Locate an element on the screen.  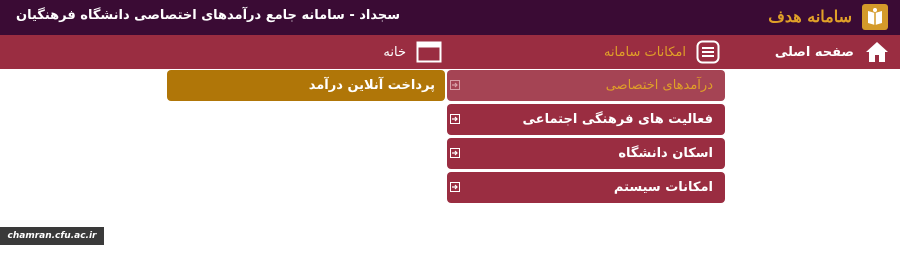
house-icon is located at coordinates (877, 52).